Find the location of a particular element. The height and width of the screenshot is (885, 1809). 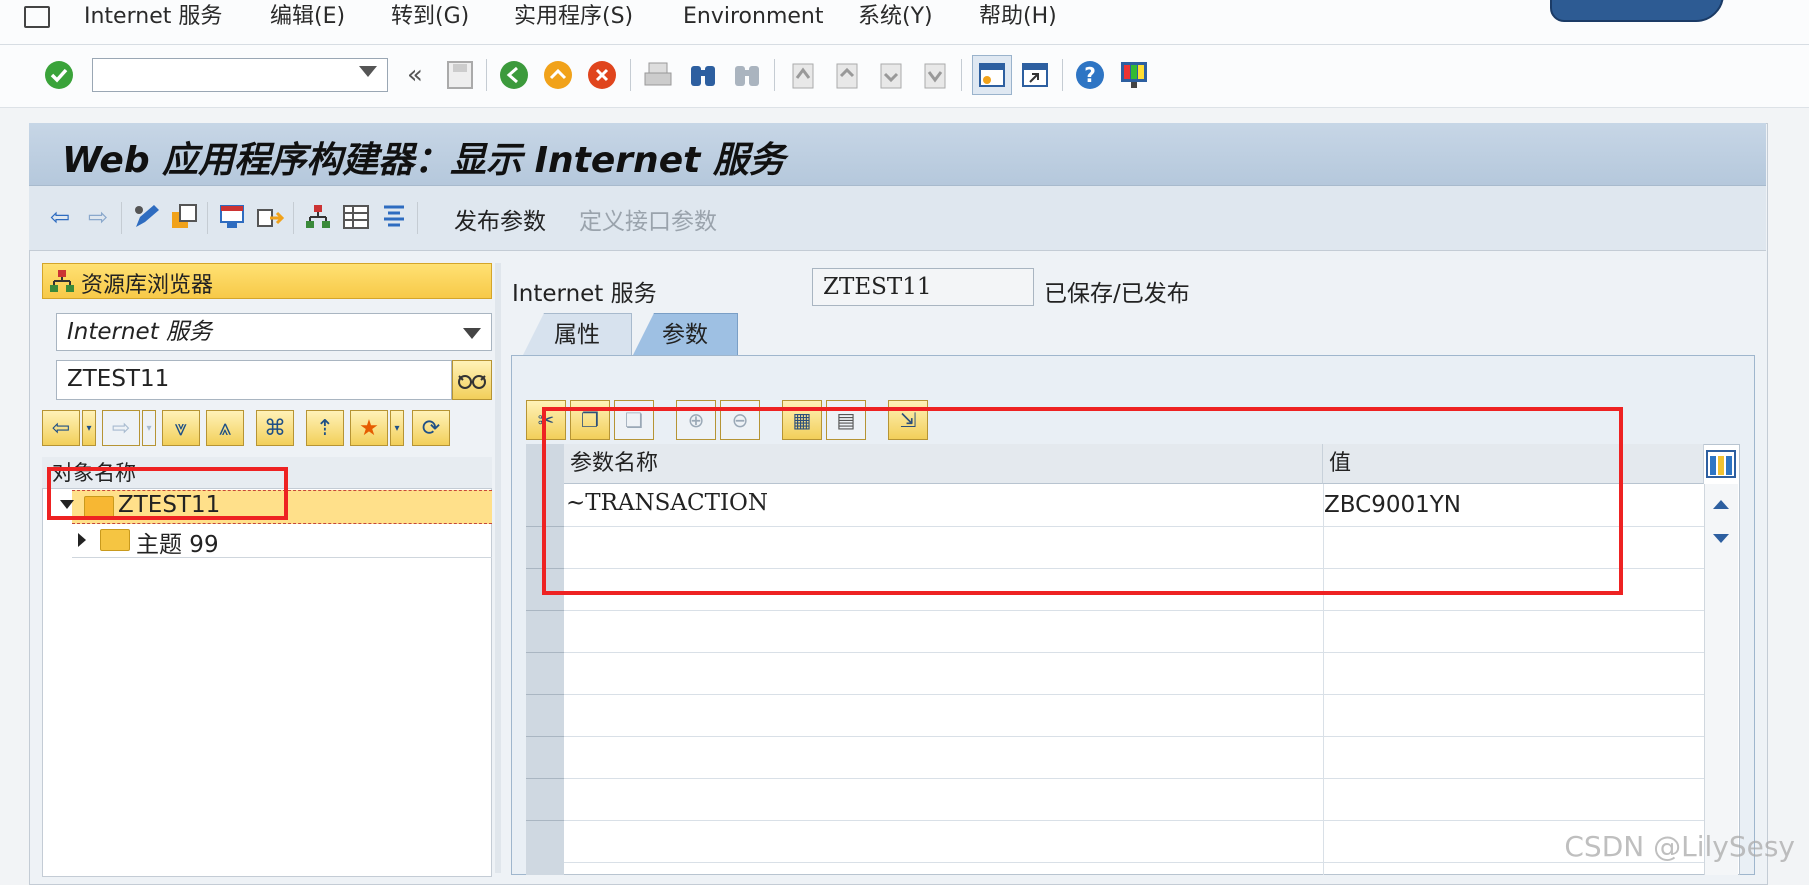

edit-display-icon is located at coordinates (146, 217).